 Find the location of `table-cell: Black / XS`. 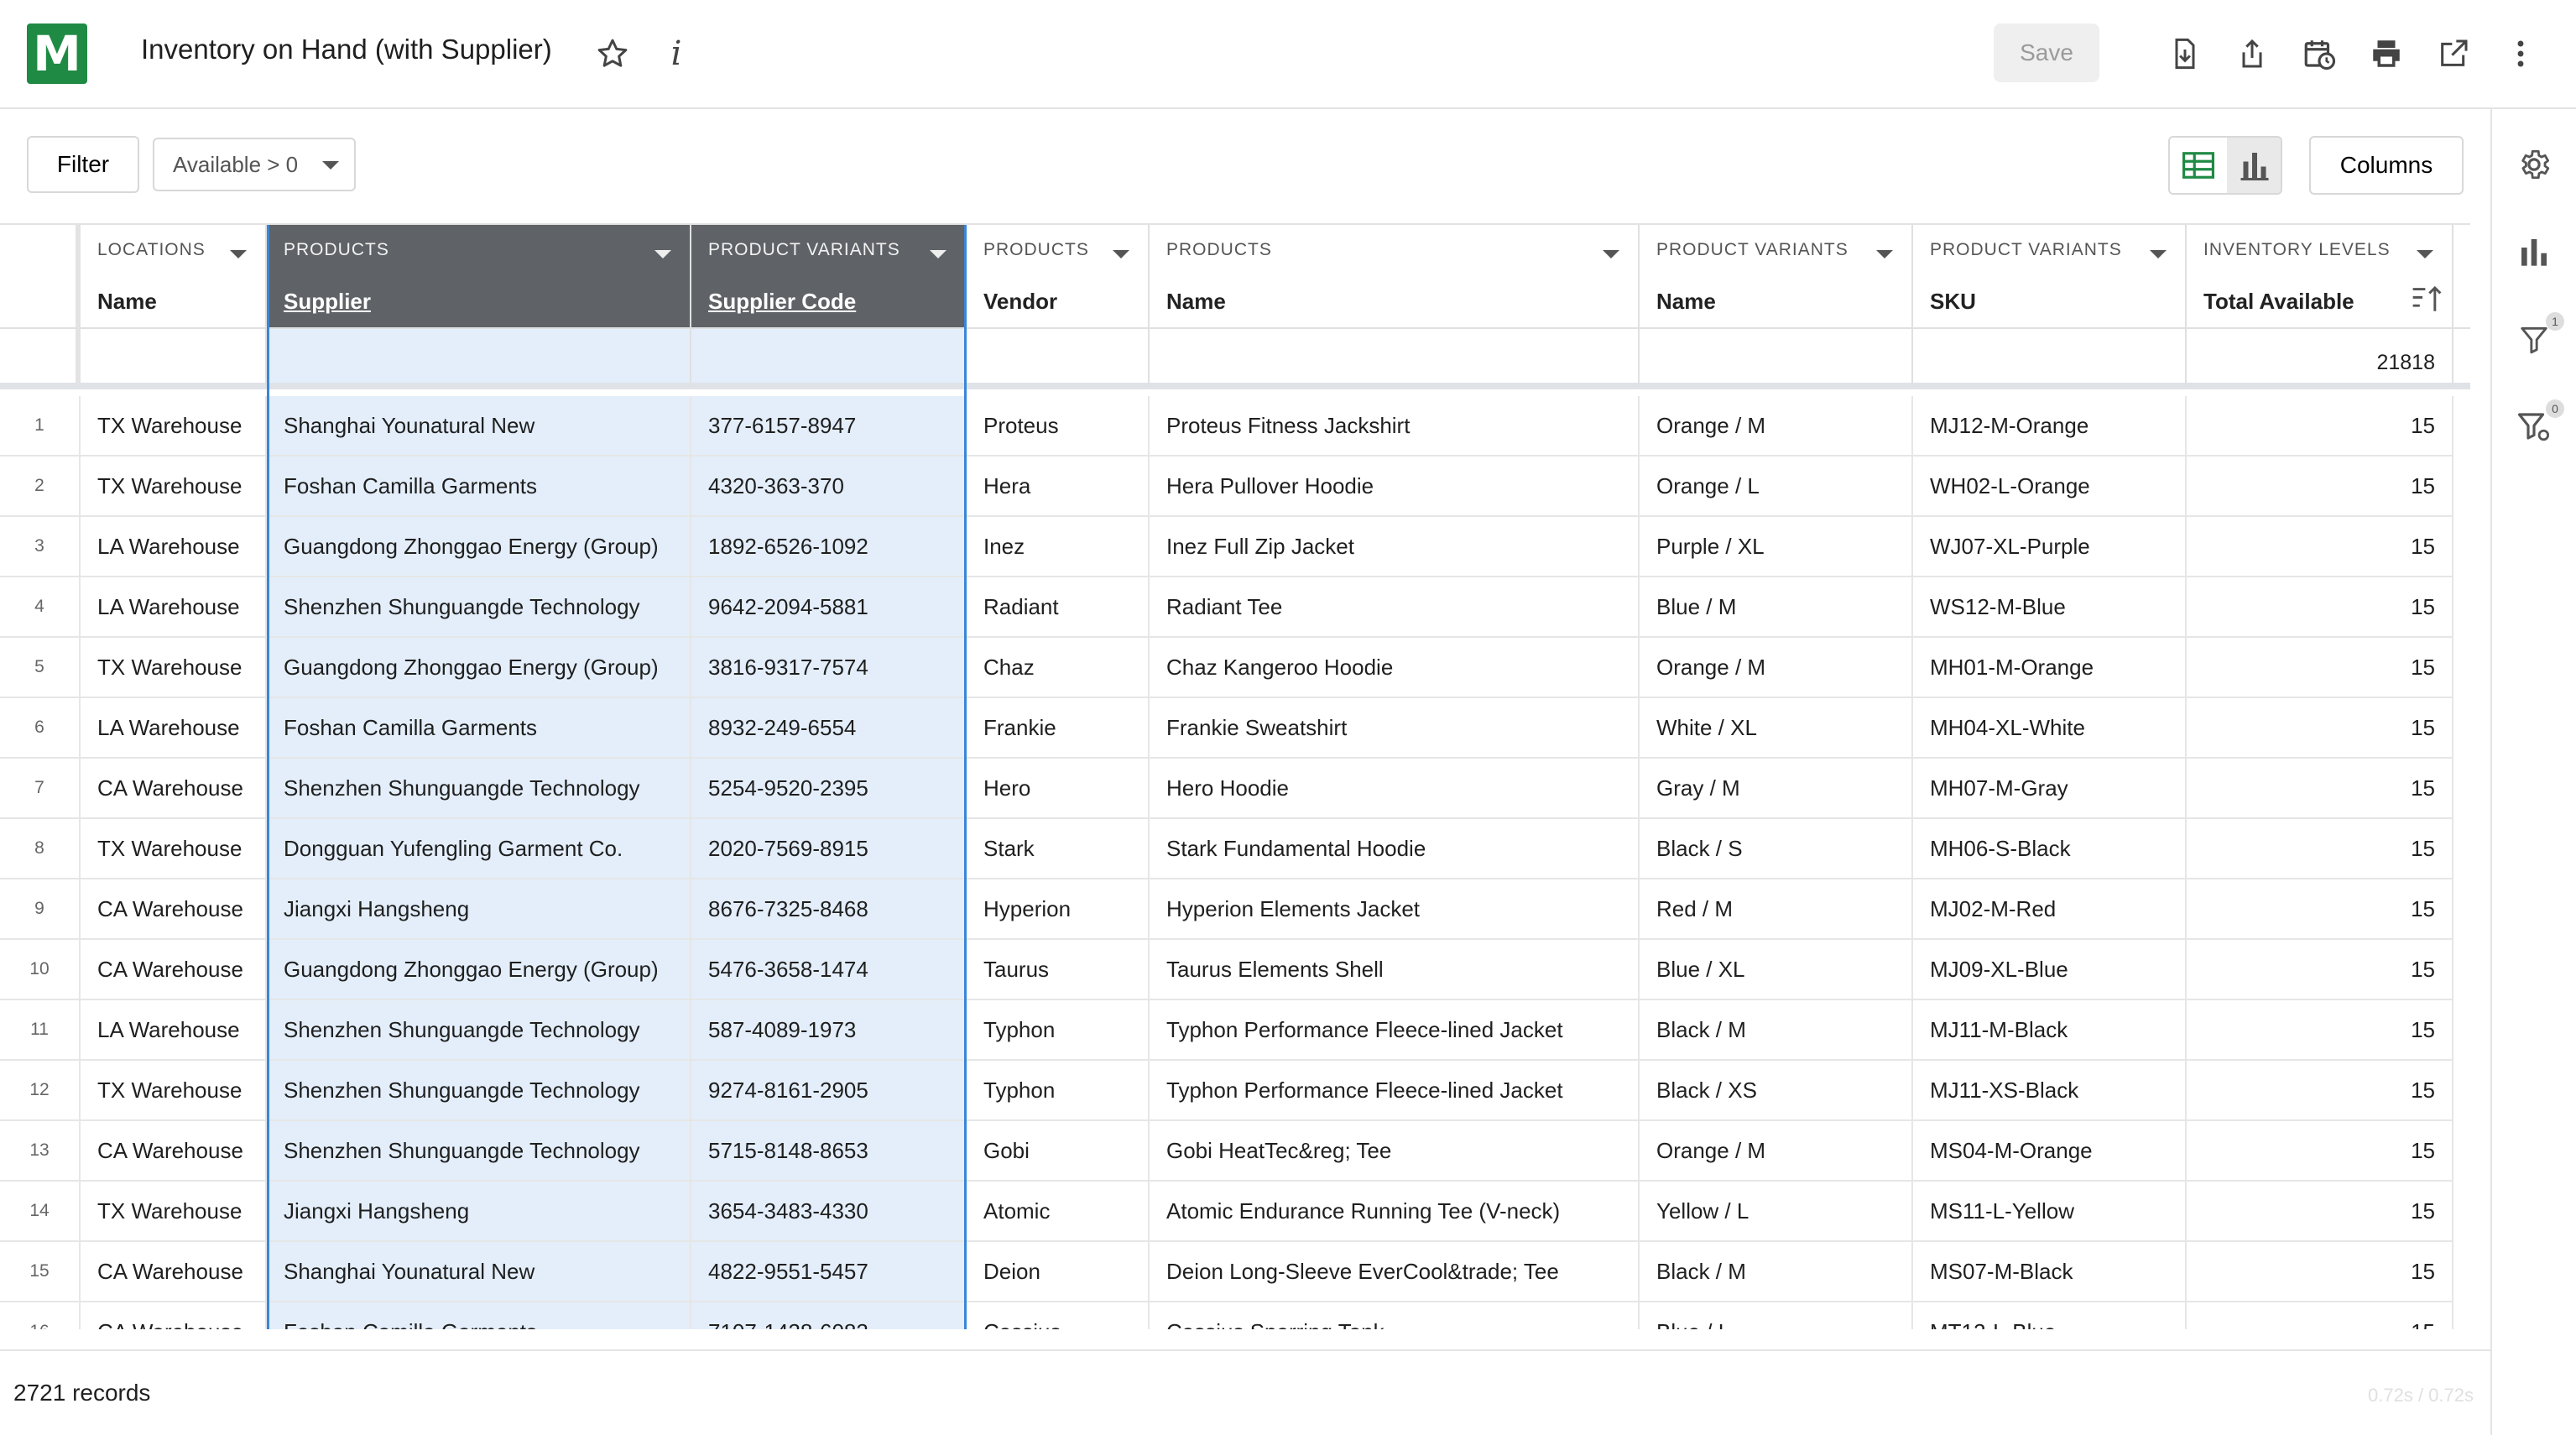

table-cell: Black / XS is located at coordinates (1776, 1091).